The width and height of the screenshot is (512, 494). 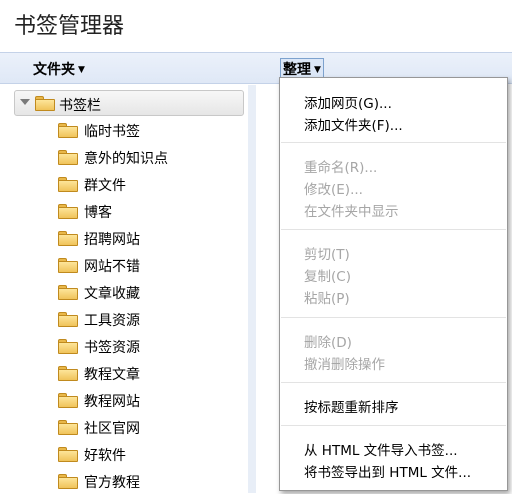 What do you see at coordinates (129, 103) in the screenshot?
I see `tree-item-bookmarks-bar: 书签栏` at bounding box center [129, 103].